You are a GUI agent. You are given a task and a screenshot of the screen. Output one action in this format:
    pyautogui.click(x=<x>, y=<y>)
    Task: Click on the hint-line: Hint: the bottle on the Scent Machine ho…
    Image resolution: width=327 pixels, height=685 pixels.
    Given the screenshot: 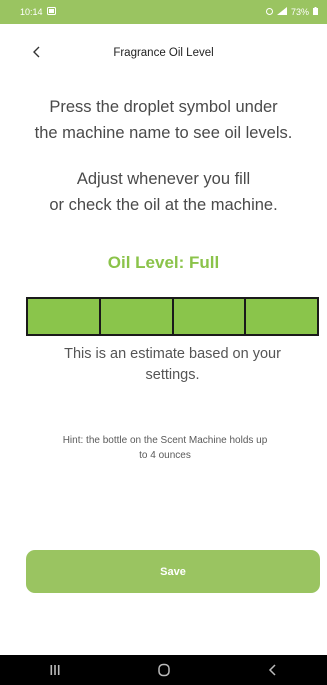 What is the action you would take?
    pyautogui.click(x=165, y=440)
    